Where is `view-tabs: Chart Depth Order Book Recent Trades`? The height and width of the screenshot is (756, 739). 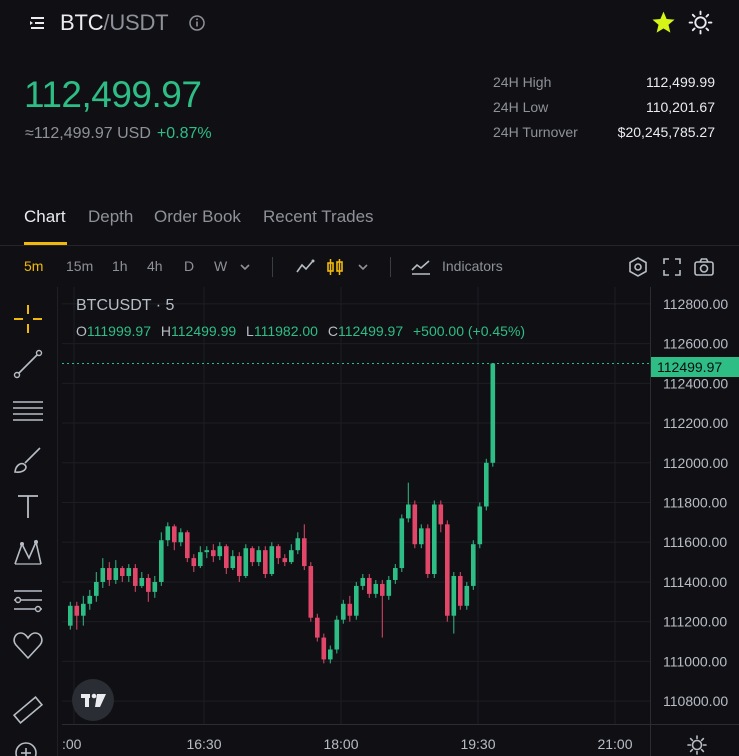
view-tabs: Chart Depth Order Book Recent Trades is located at coordinates (369, 221).